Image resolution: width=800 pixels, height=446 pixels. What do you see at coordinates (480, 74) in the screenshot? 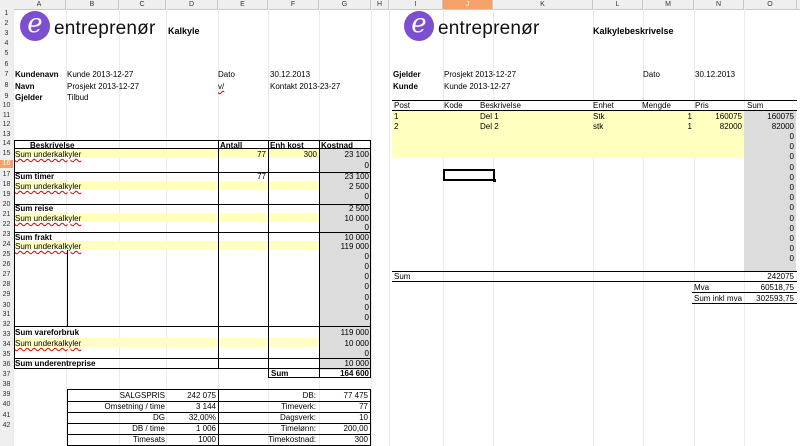
I see `gjelder-value-2: Prosjekt 2013-12-27` at bounding box center [480, 74].